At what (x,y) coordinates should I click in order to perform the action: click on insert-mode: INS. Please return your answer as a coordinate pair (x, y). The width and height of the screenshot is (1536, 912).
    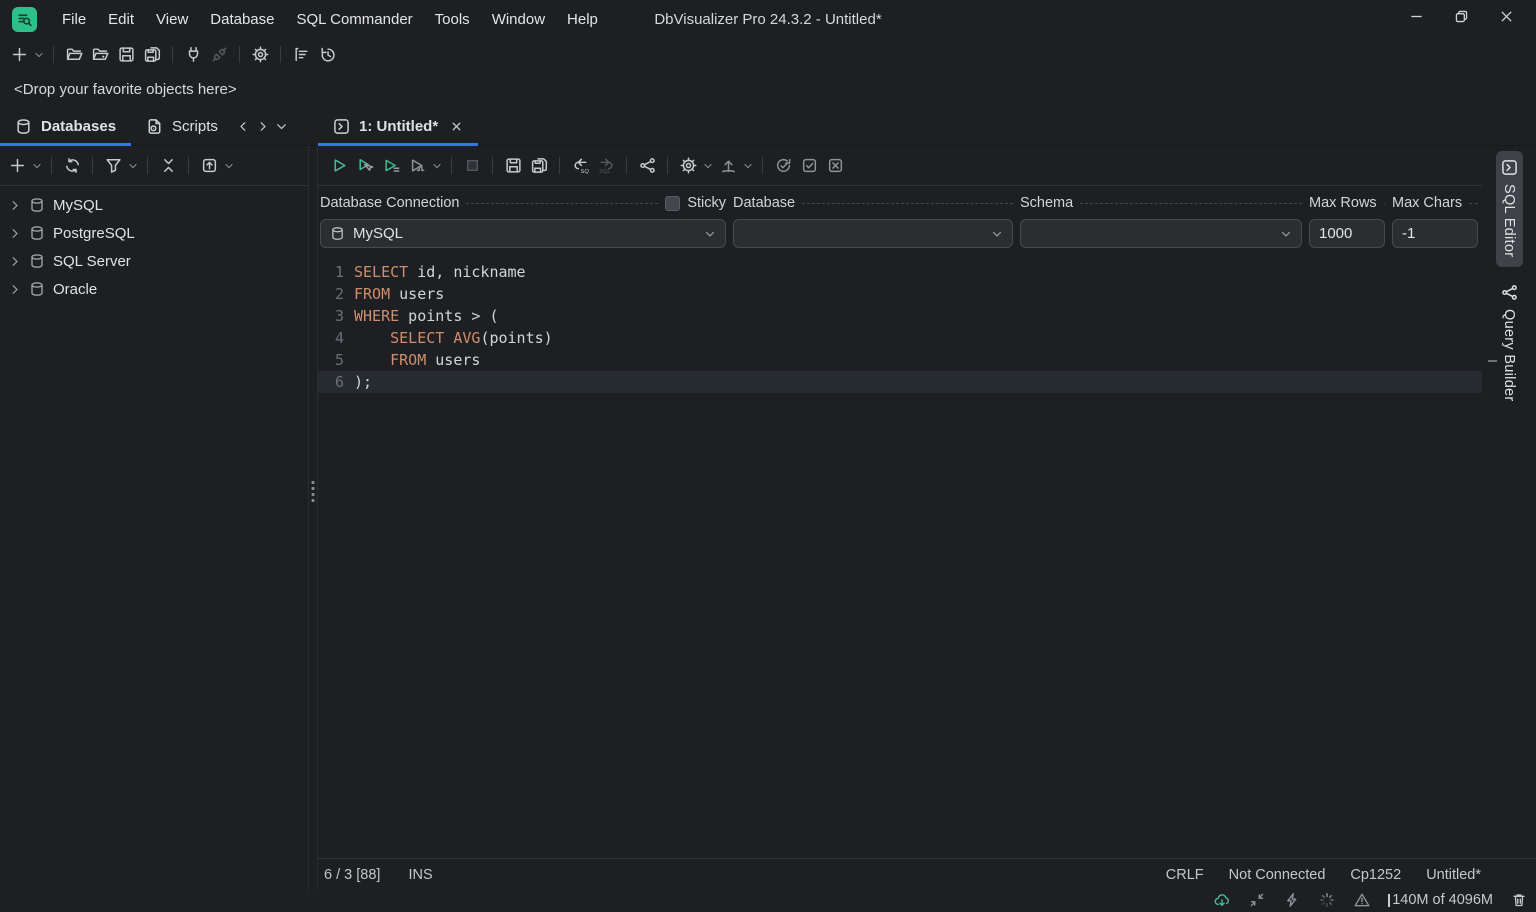
    Looking at the image, I should click on (420, 874).